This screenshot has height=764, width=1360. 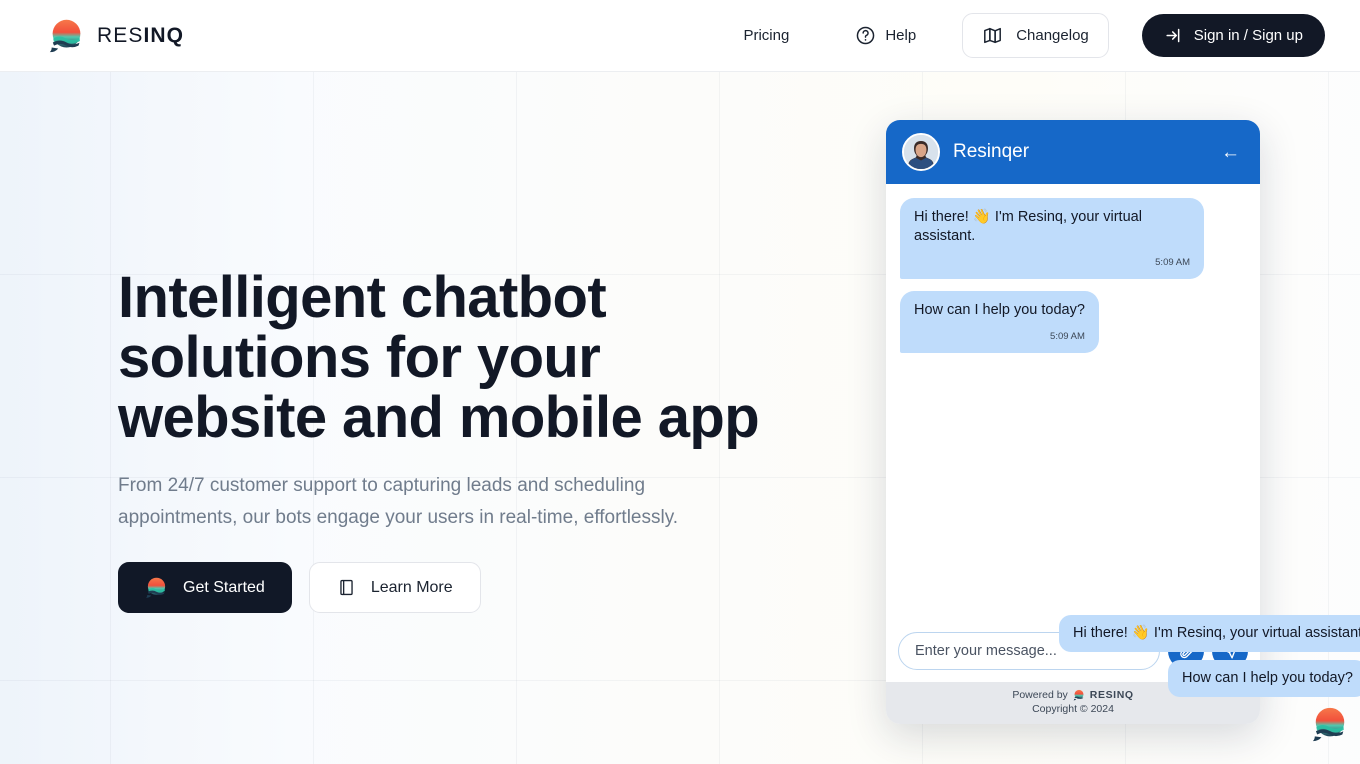 What do you see at coordinates (901, 35) in the screenshot?
I see `nav-help-label: Help` at bounding box center [901, 35].